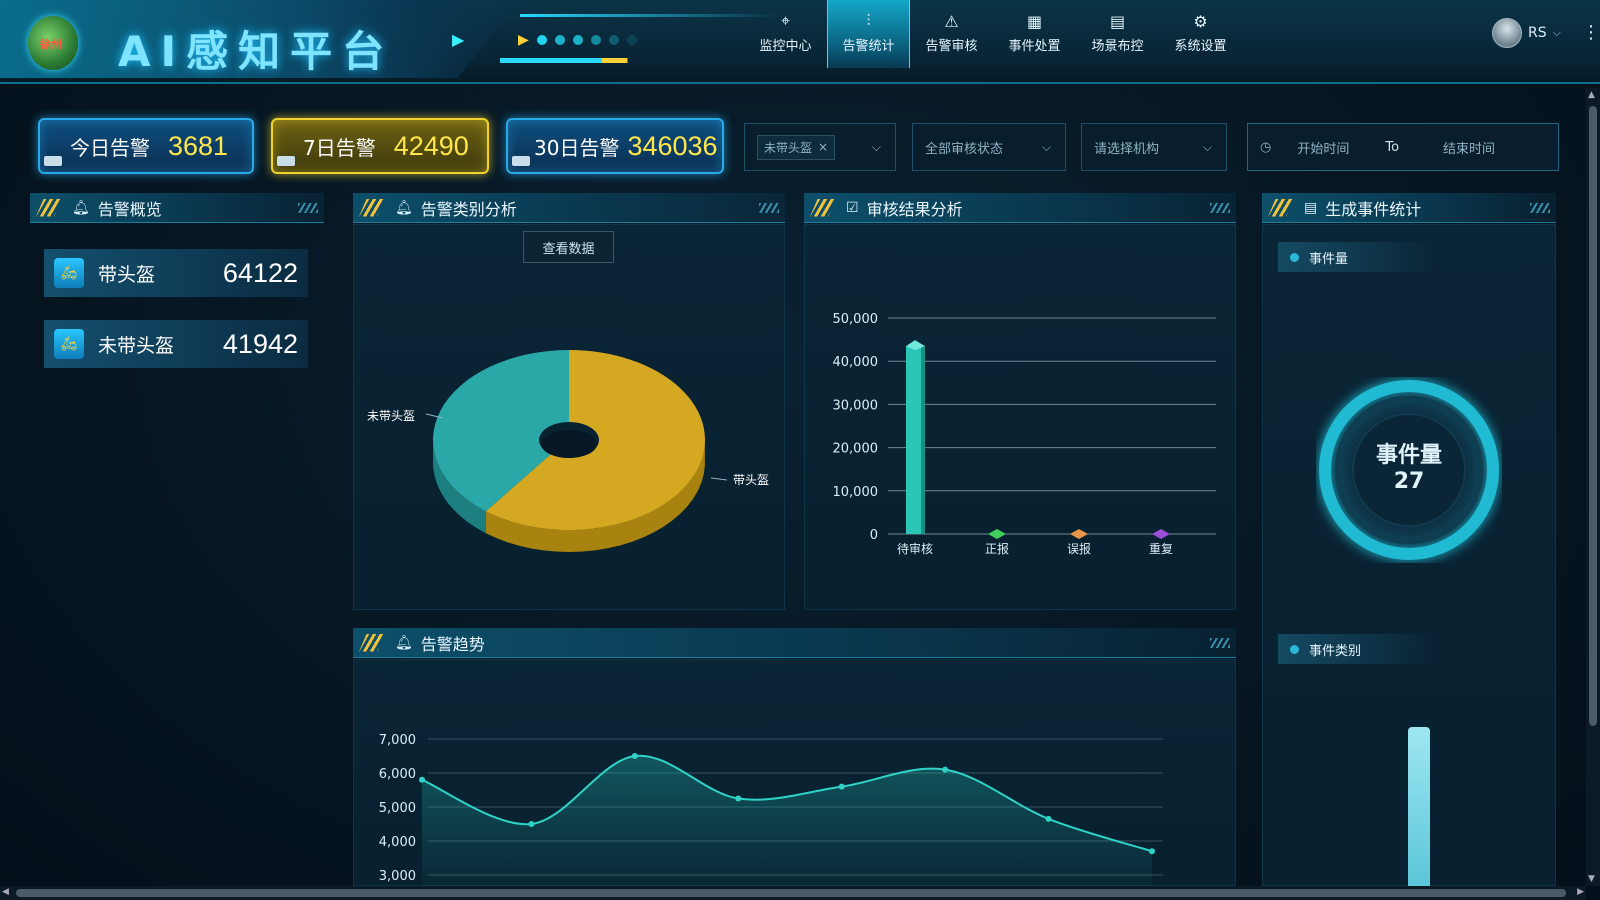 The width and height of the screenshot is (1600, 900). I want to click on bar-chart: 0 10,000 20,000 30,000 40,000 50,000 待审核 正报 误报 重复, so click(1024, 434).